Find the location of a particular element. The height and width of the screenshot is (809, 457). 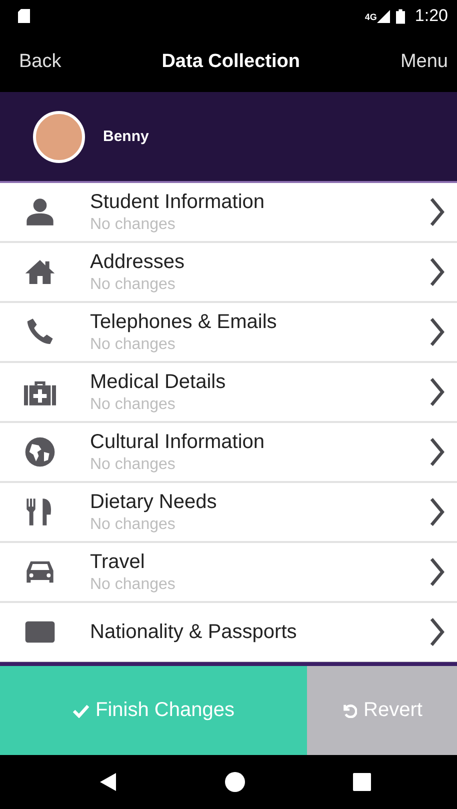

section-row: Addresses No changes is located at coordinates (228, 273).